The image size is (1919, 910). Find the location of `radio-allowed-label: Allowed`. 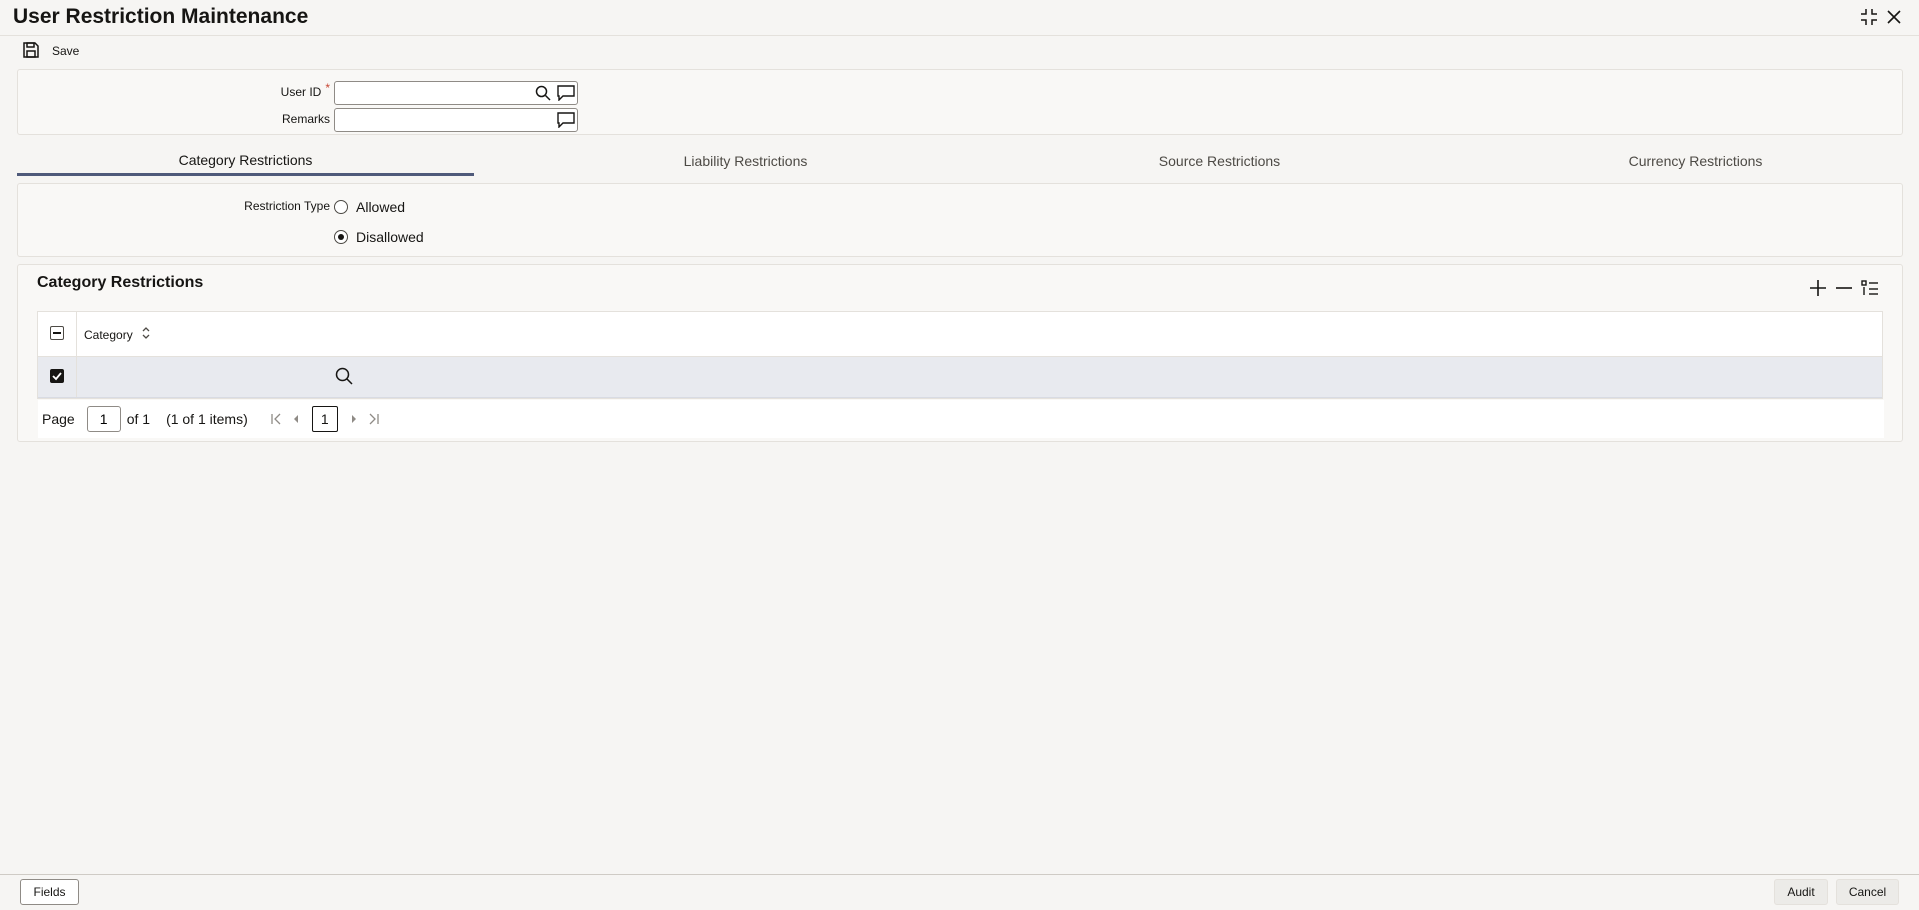

radio-allowed-label: Allowed is located at coordinates (381, 207).